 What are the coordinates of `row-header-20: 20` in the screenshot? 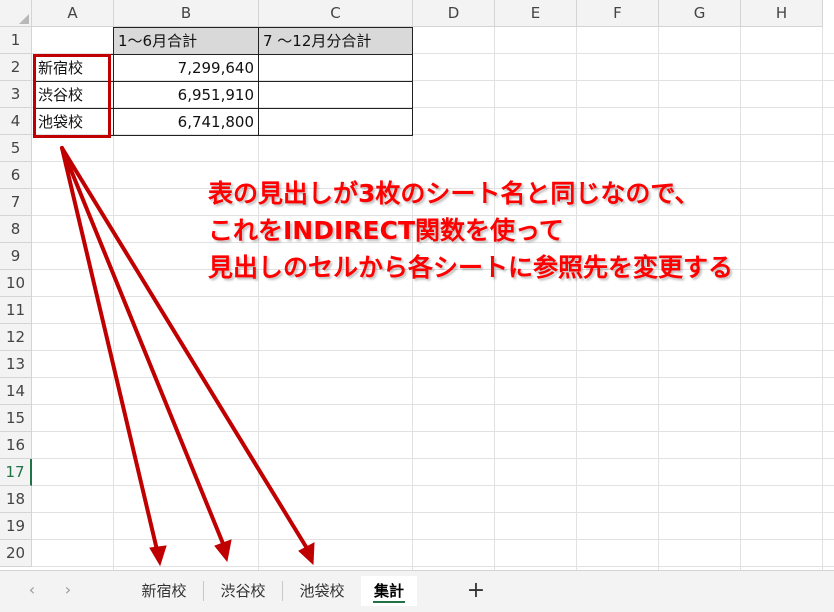 It's located at (16, 553).